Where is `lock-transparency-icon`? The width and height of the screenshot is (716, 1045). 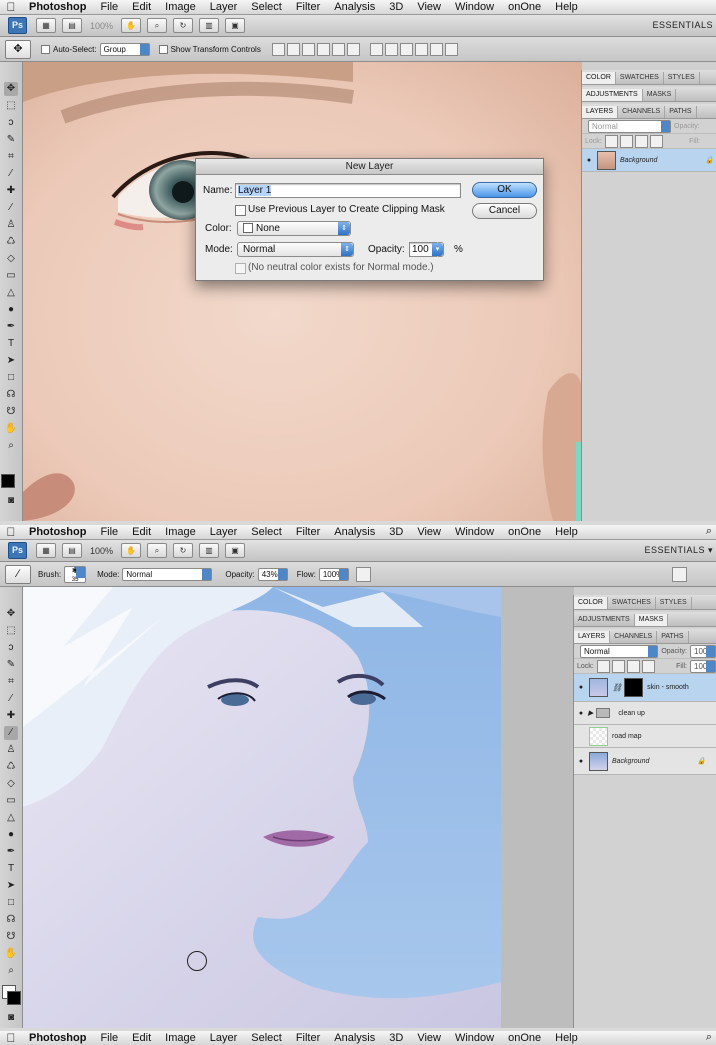 lock-transparency-icon is located at coordinates (603, 666).